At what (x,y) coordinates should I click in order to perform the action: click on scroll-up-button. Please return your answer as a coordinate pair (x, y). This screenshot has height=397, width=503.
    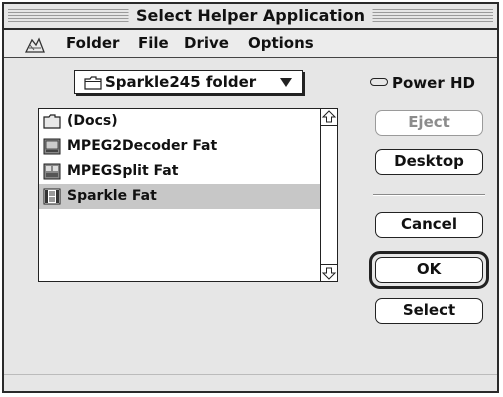
    Looking at the image, I should click on (329, 117).